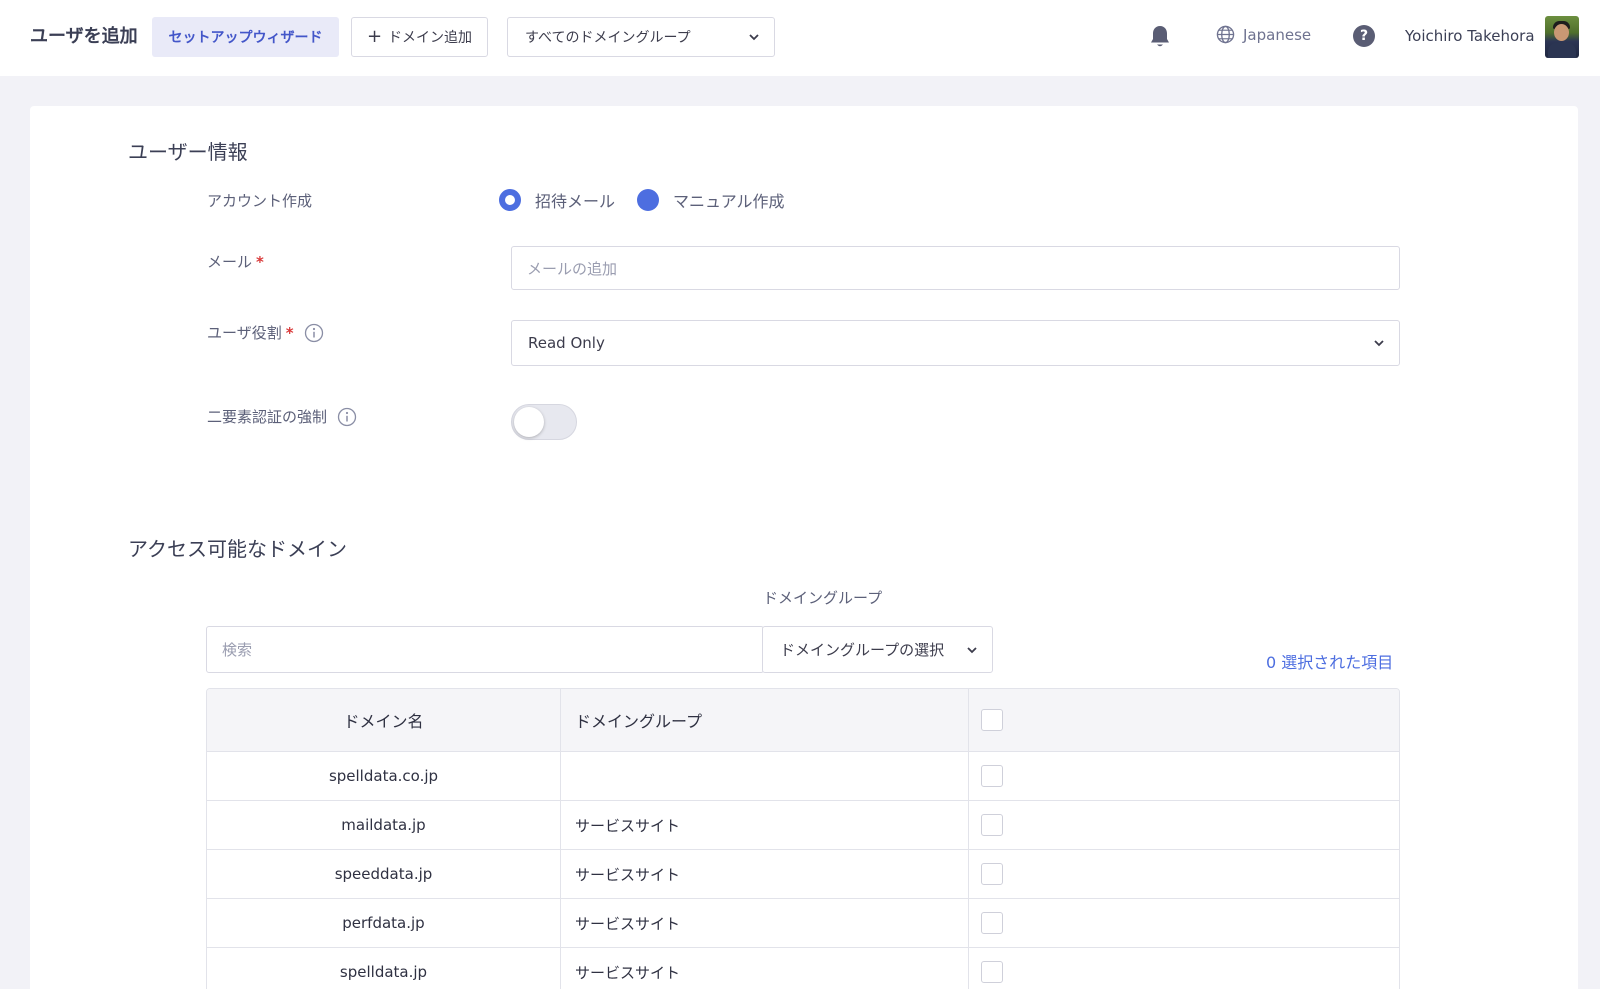 This screenshot has height=989, width=1600. What do you see at coordinates (566, 343) in the screenshot?
I see `role-select-value: Read Only` at bounding box center [566, 343].